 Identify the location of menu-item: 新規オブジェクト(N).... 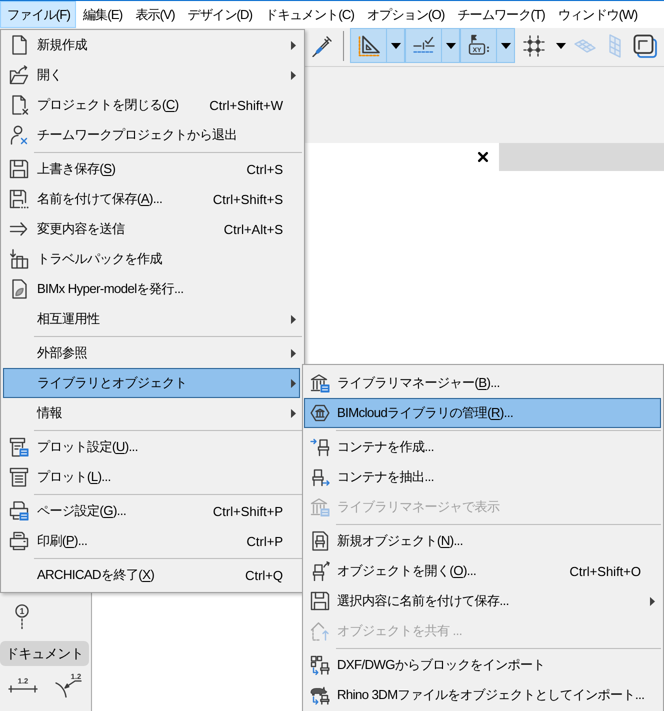
(482, 541).